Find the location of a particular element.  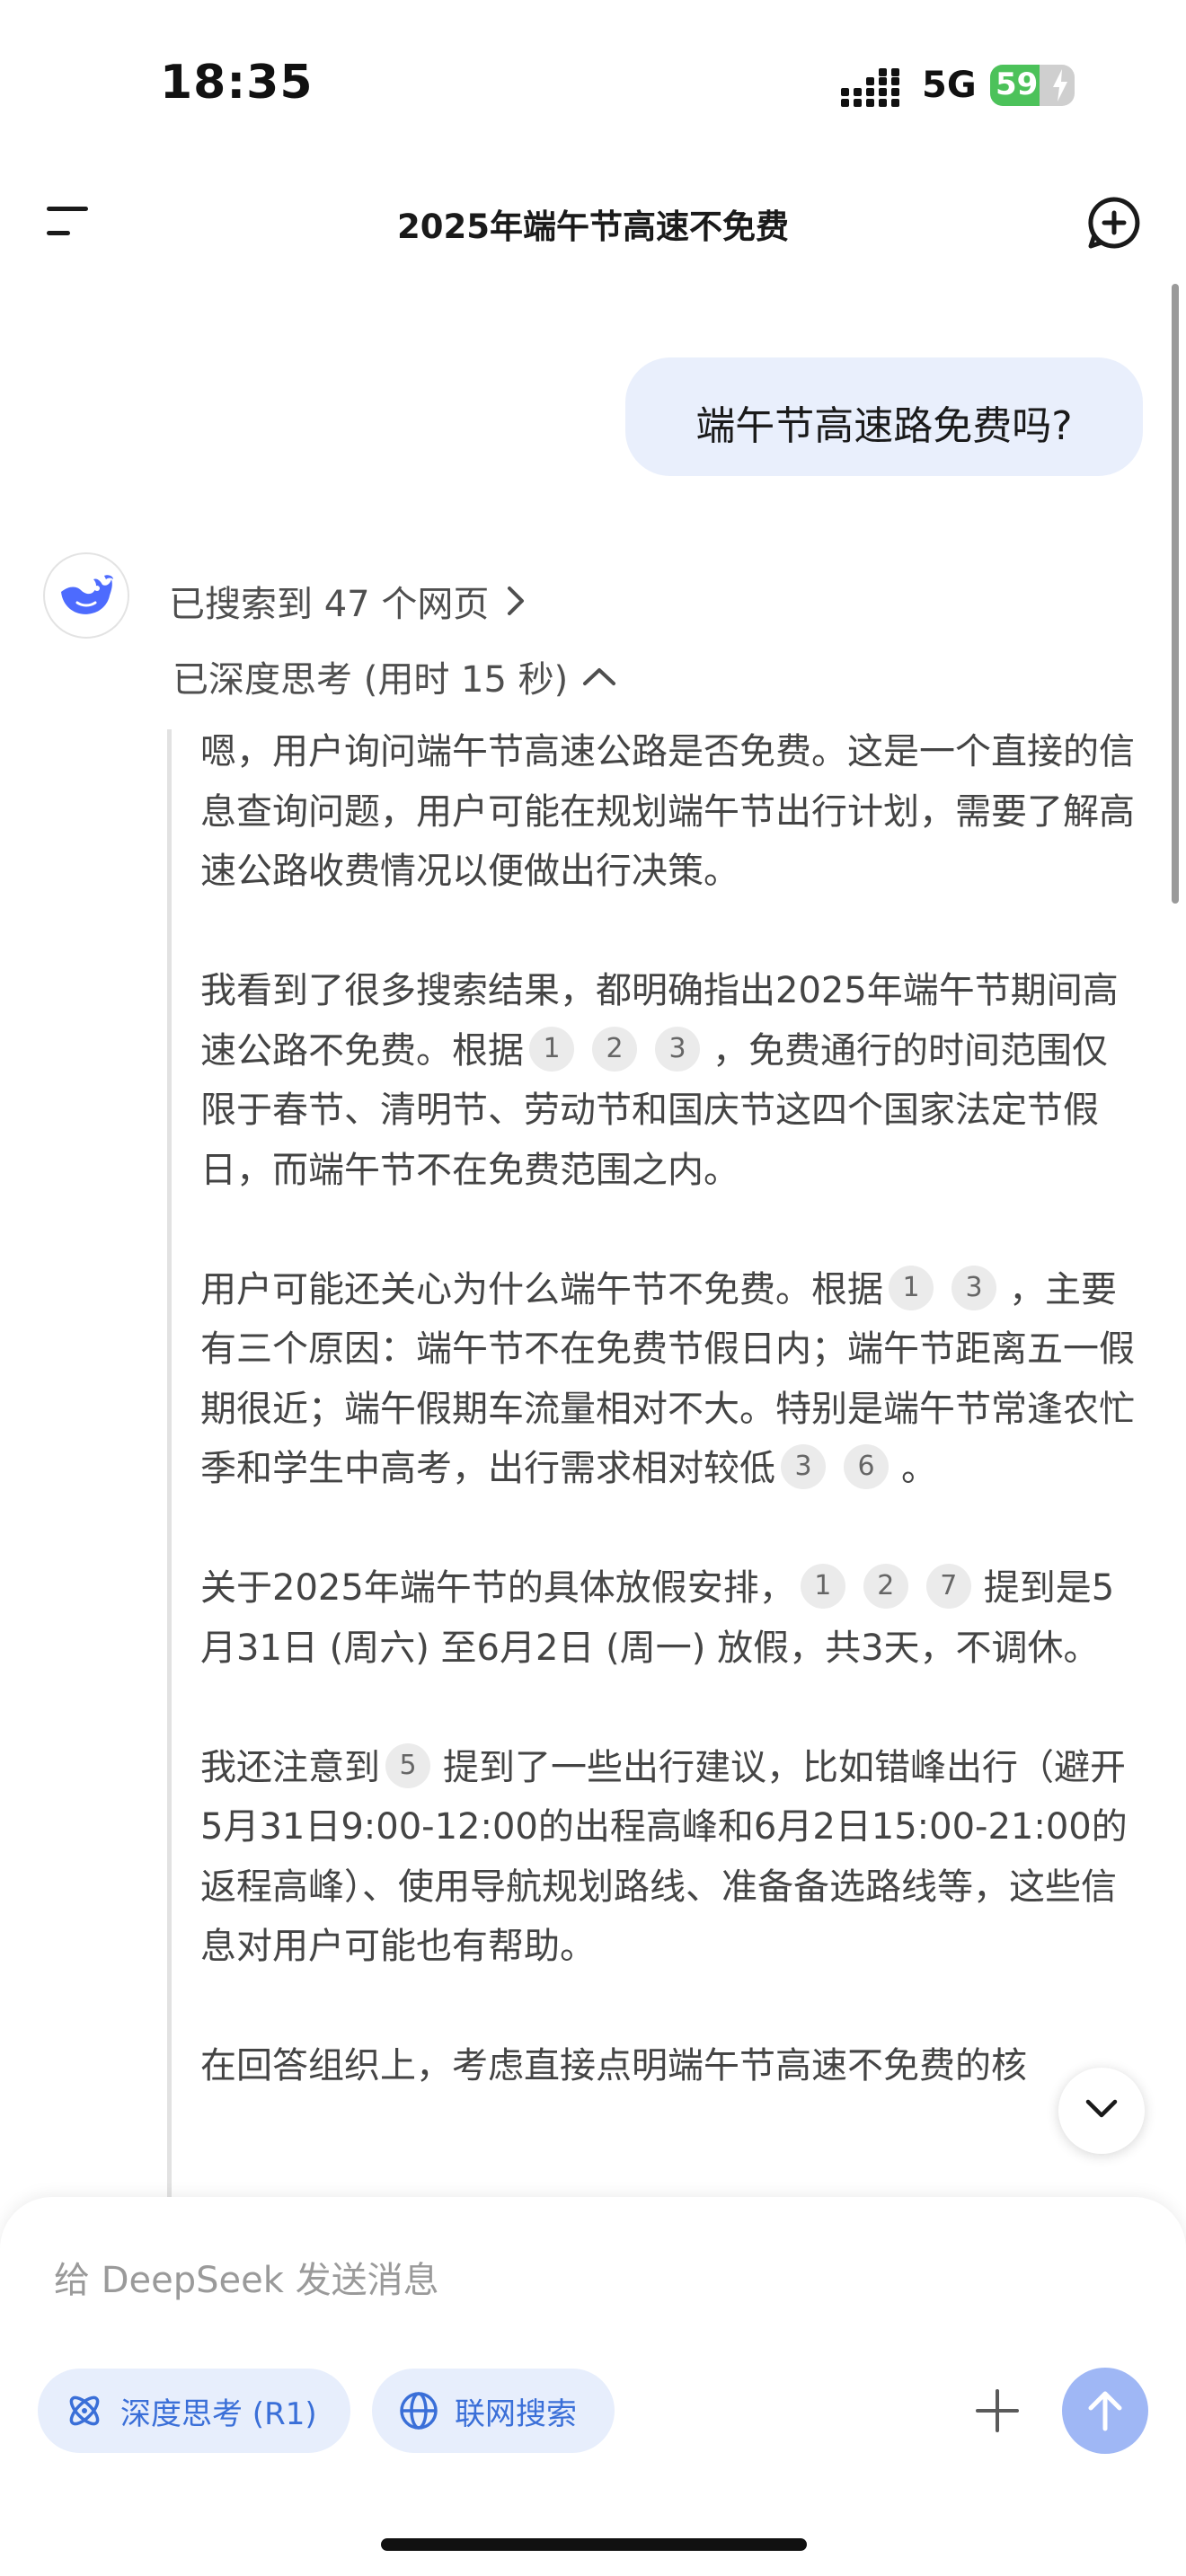

user-message-text: 端午节高速路免费吗? is located at coordinates (884, 426).